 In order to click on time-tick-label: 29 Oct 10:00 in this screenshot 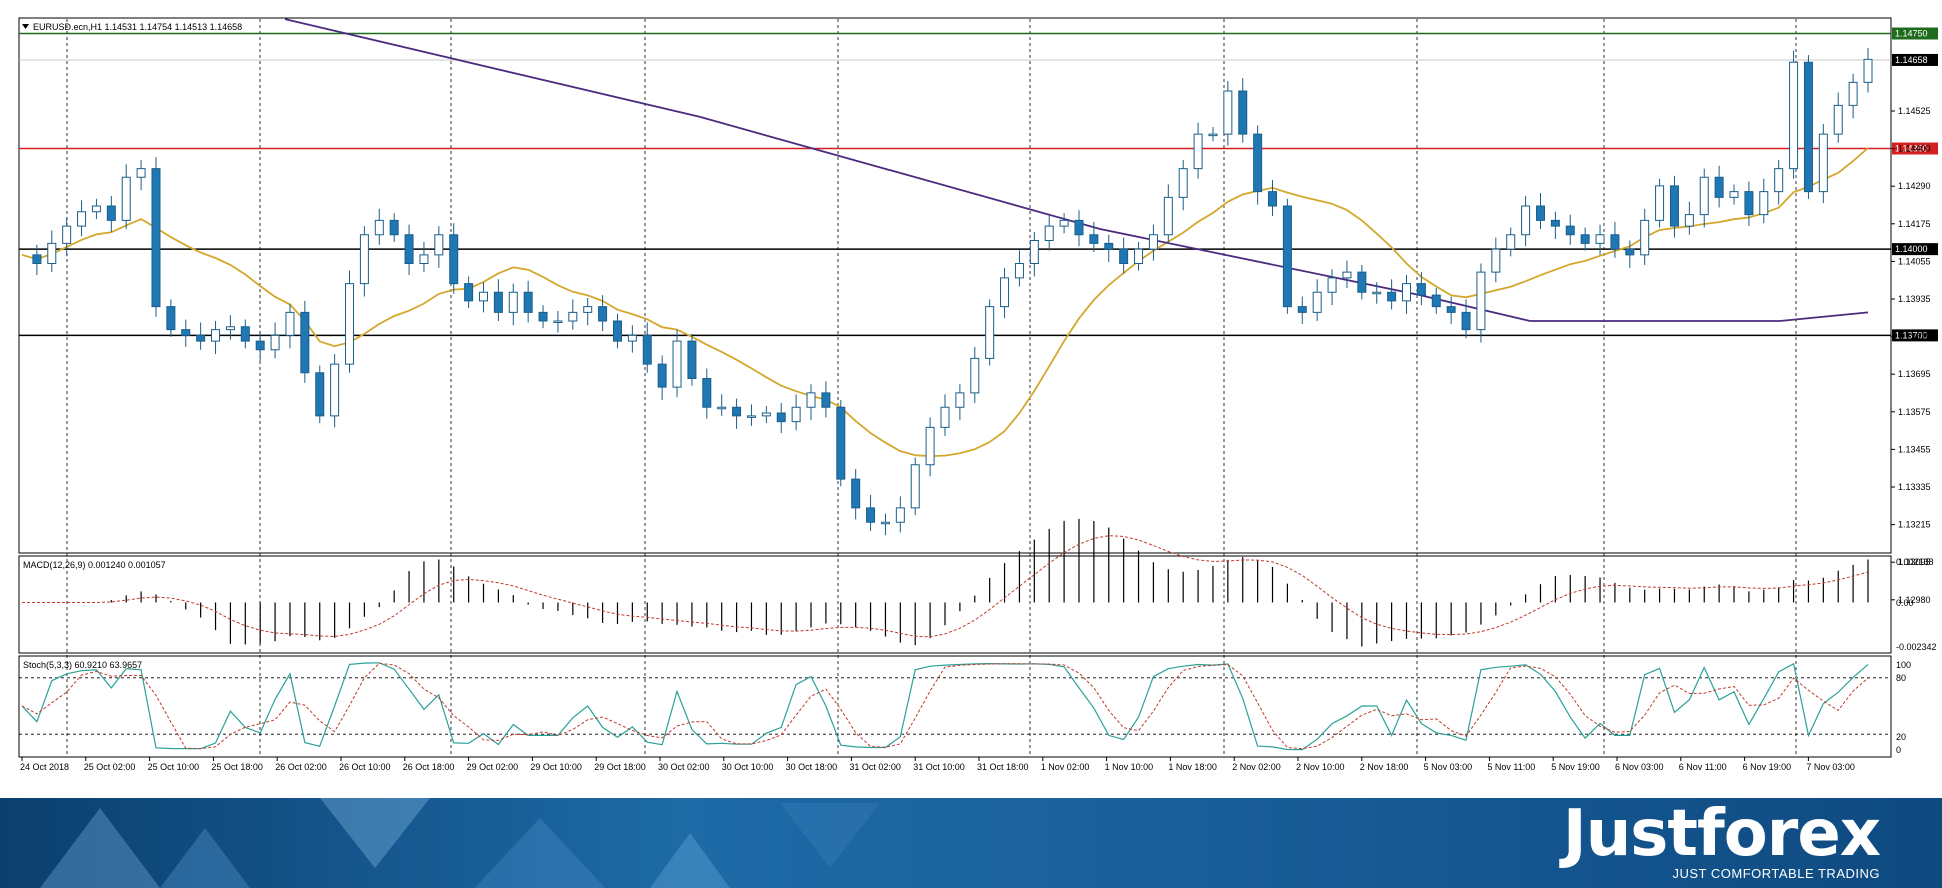, I will do `click(556, 767)`.